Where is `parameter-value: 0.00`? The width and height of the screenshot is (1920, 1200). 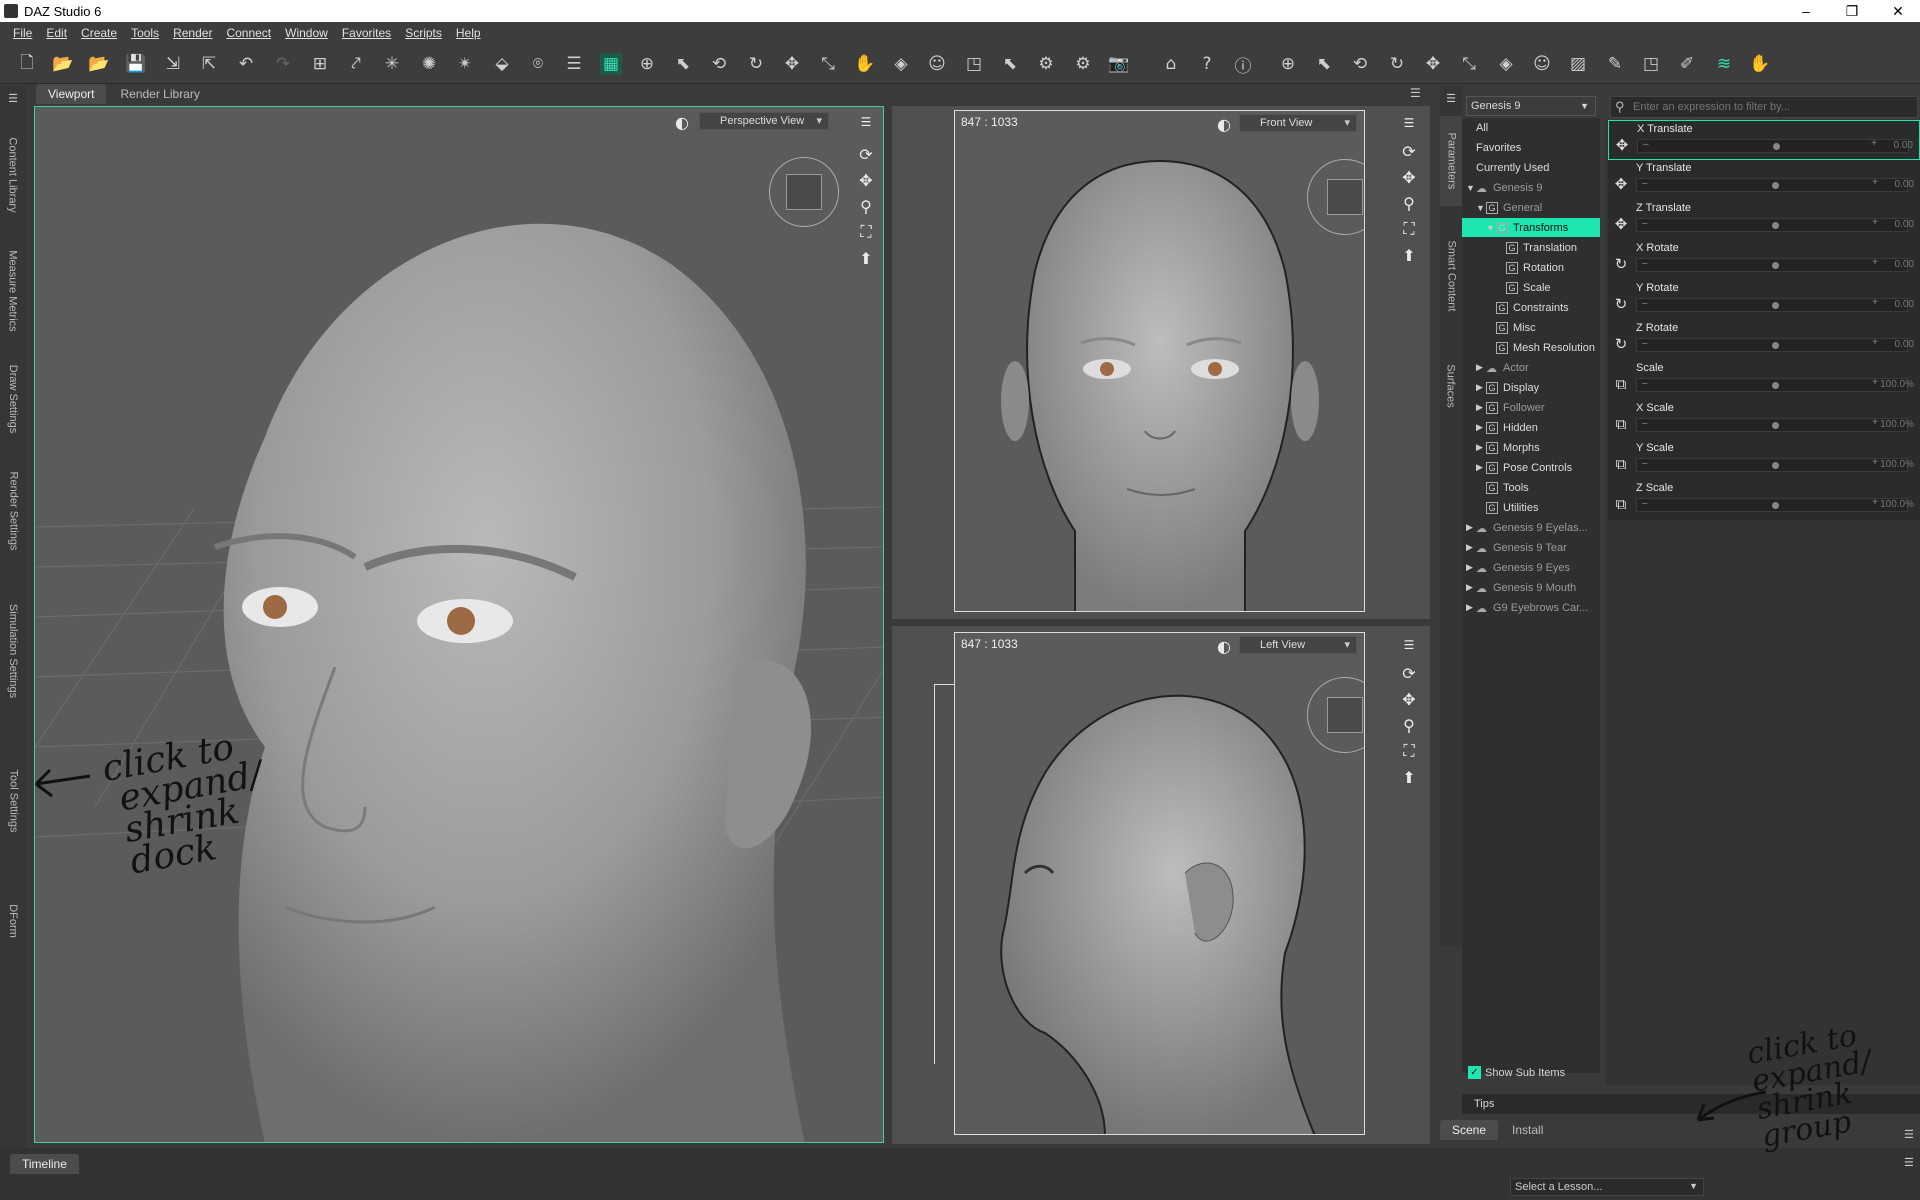
parameter-value: 0.00 is located at coordinates (1904, 264).